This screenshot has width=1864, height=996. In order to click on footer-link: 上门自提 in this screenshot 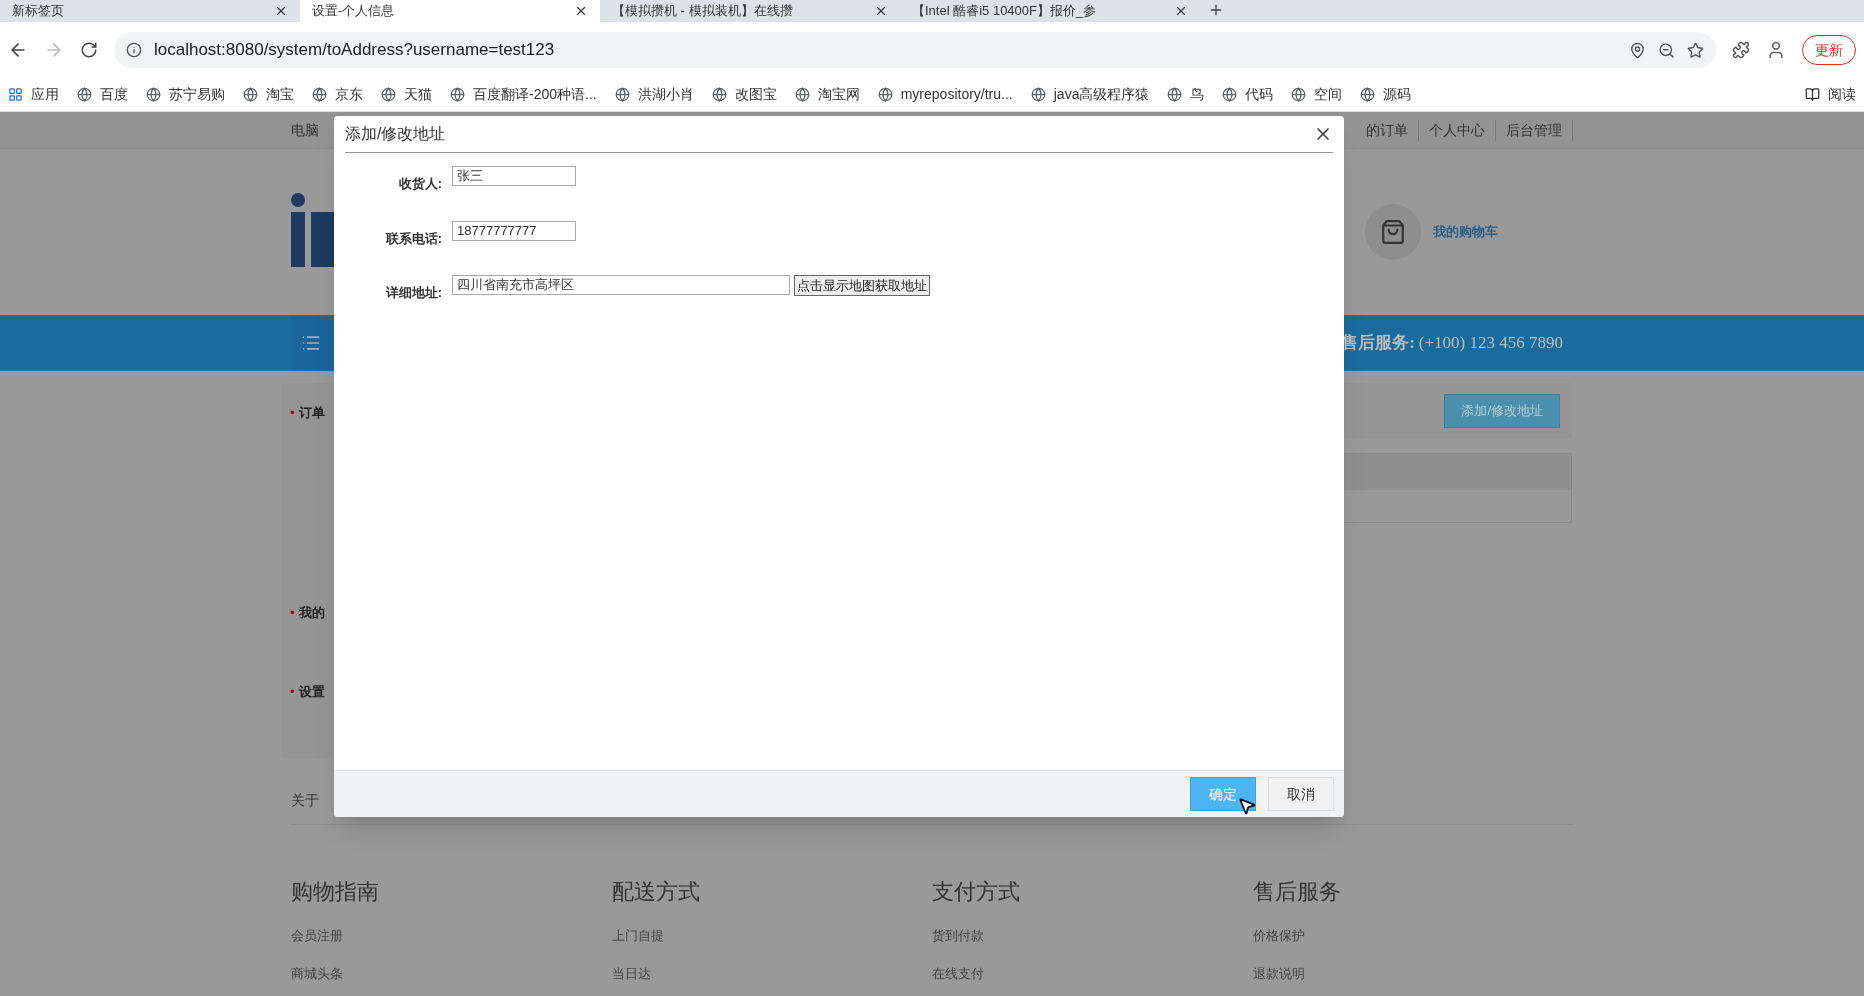, I will do `click(771, 936)`.